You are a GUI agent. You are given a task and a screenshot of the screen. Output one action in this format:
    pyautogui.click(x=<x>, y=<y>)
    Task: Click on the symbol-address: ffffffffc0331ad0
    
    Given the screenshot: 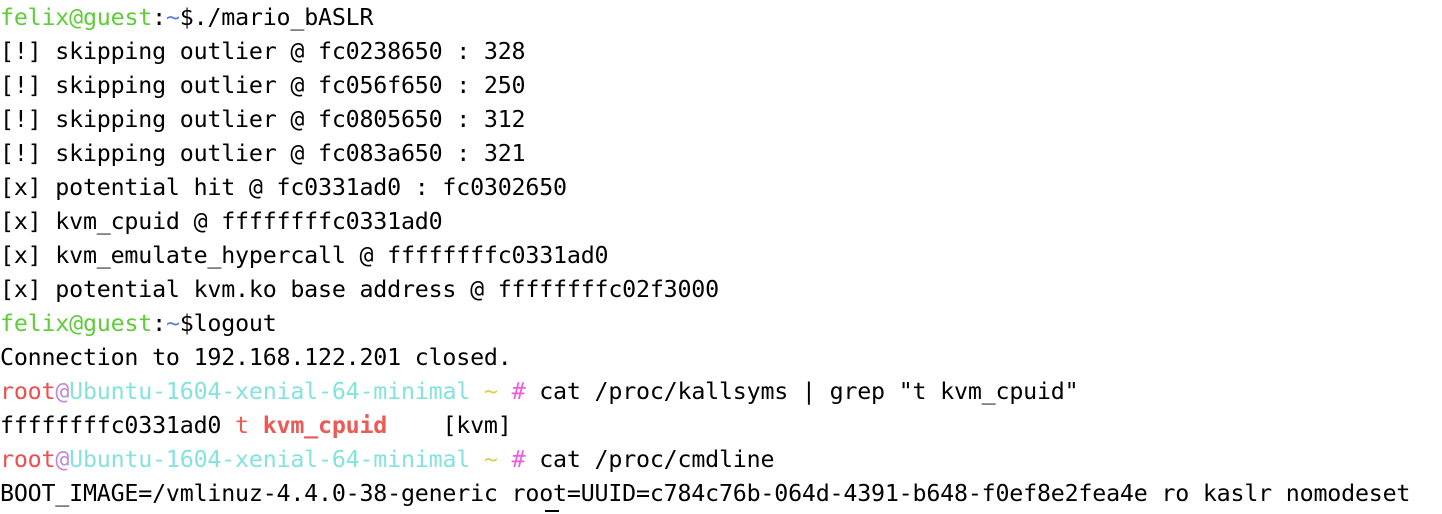 What is the action you would take?
    pyautogui.click(x=111, y=425)
    